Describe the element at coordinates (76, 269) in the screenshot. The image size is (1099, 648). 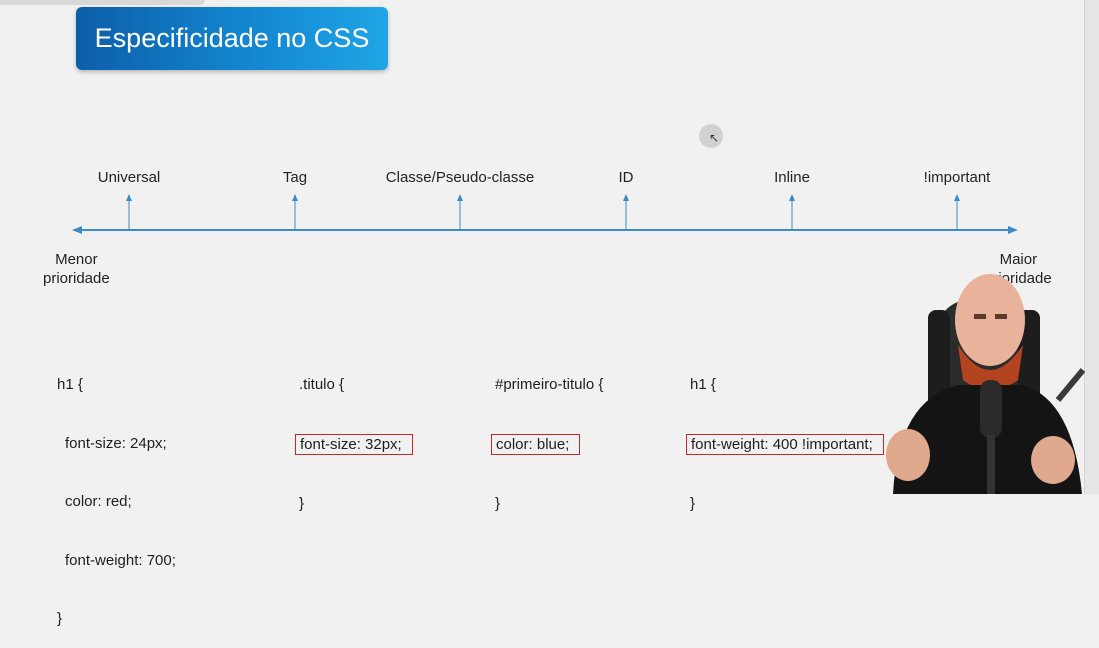
I see `low-priority-label: Menor prioridade` at that location.